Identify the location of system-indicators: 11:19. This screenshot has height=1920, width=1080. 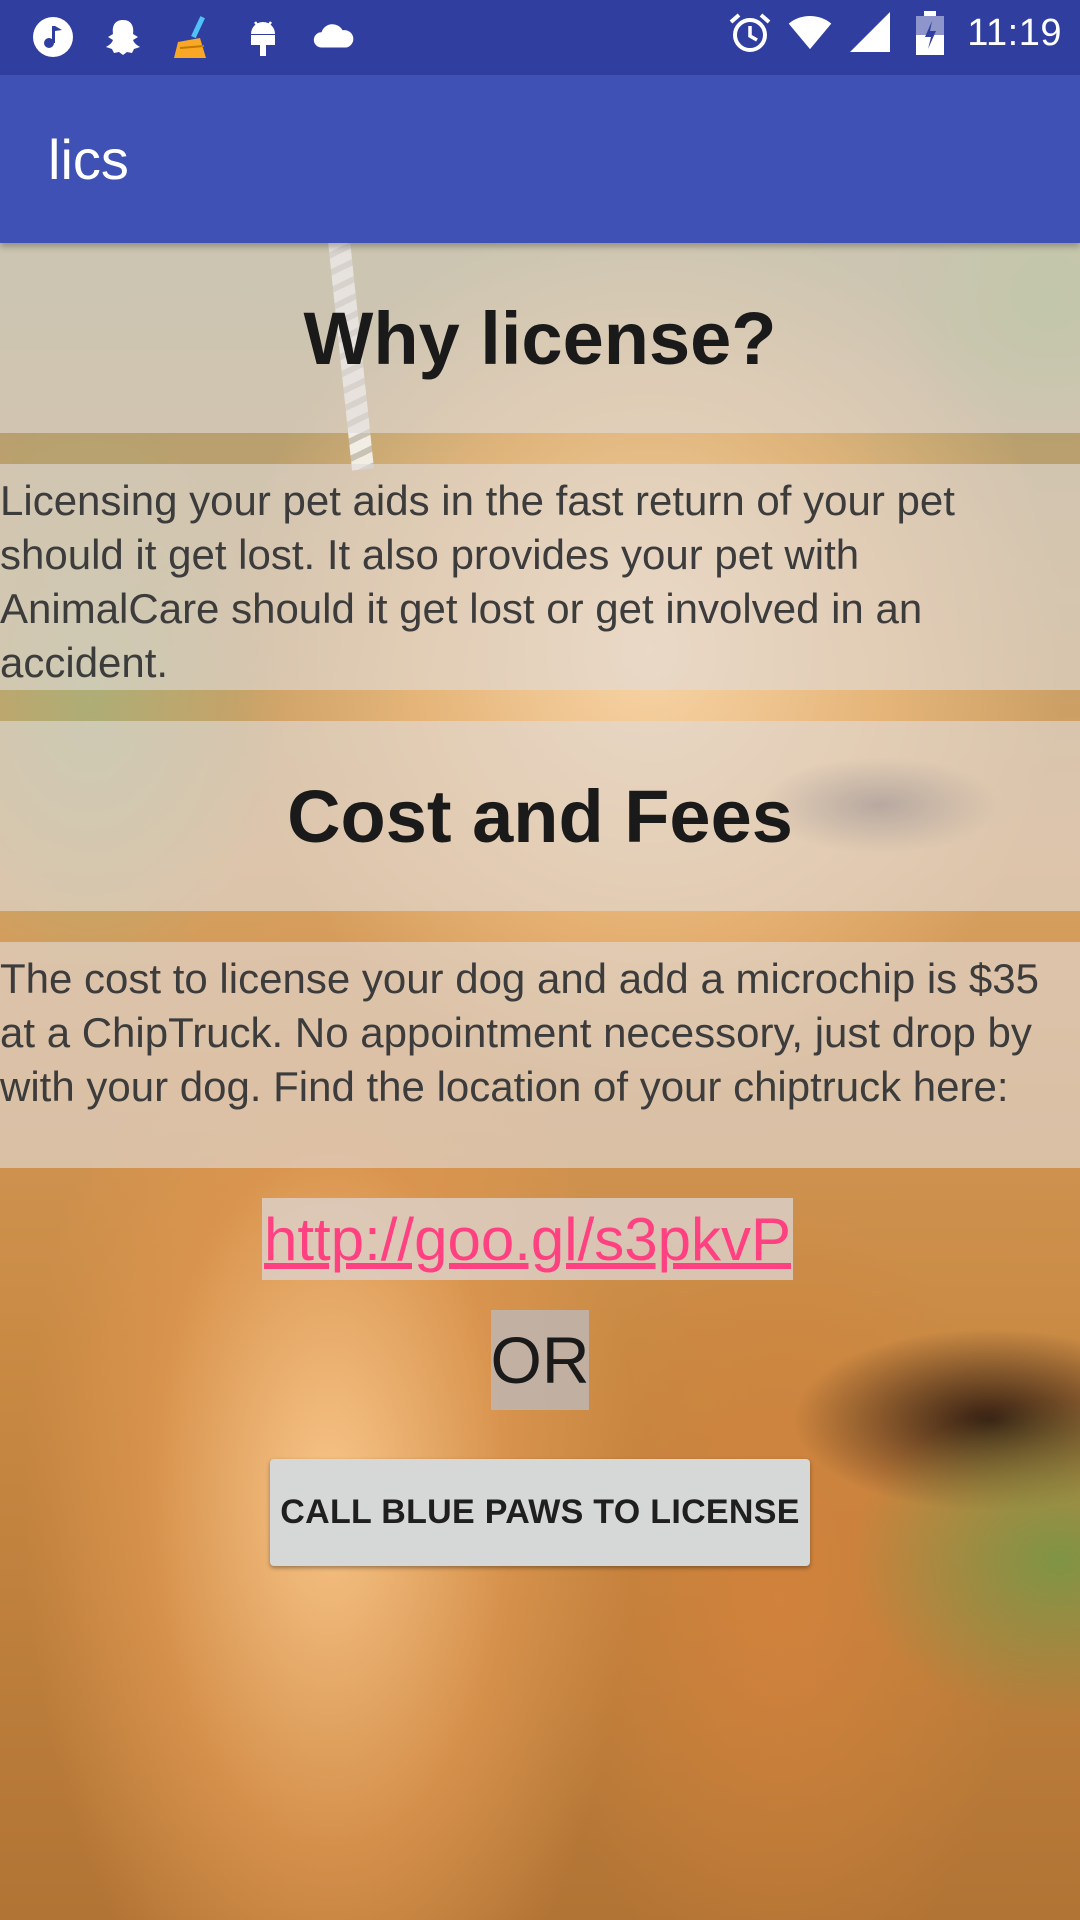
(894, 33).